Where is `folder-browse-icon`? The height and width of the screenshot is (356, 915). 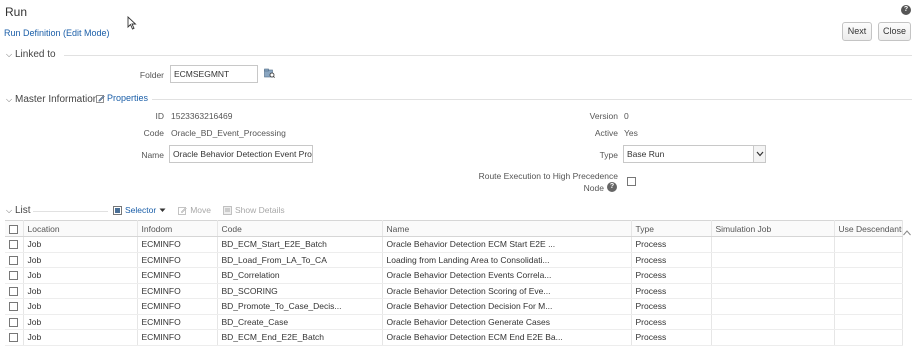
folder-browse-icon is located at coordinates (269, 74).